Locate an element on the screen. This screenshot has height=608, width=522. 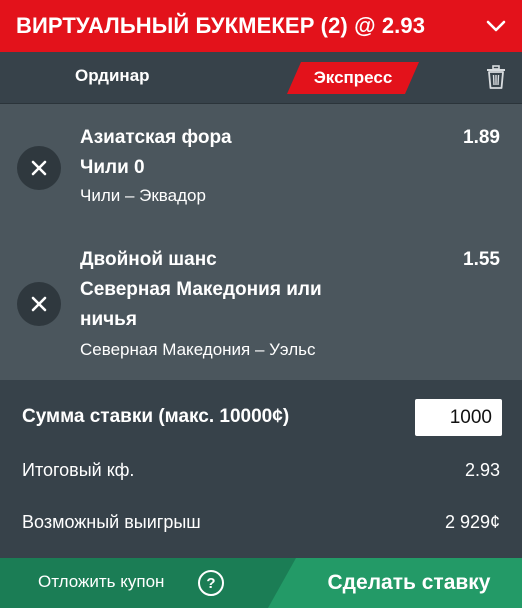
tab-express: Экспресс is located at coordinates (353, 78).